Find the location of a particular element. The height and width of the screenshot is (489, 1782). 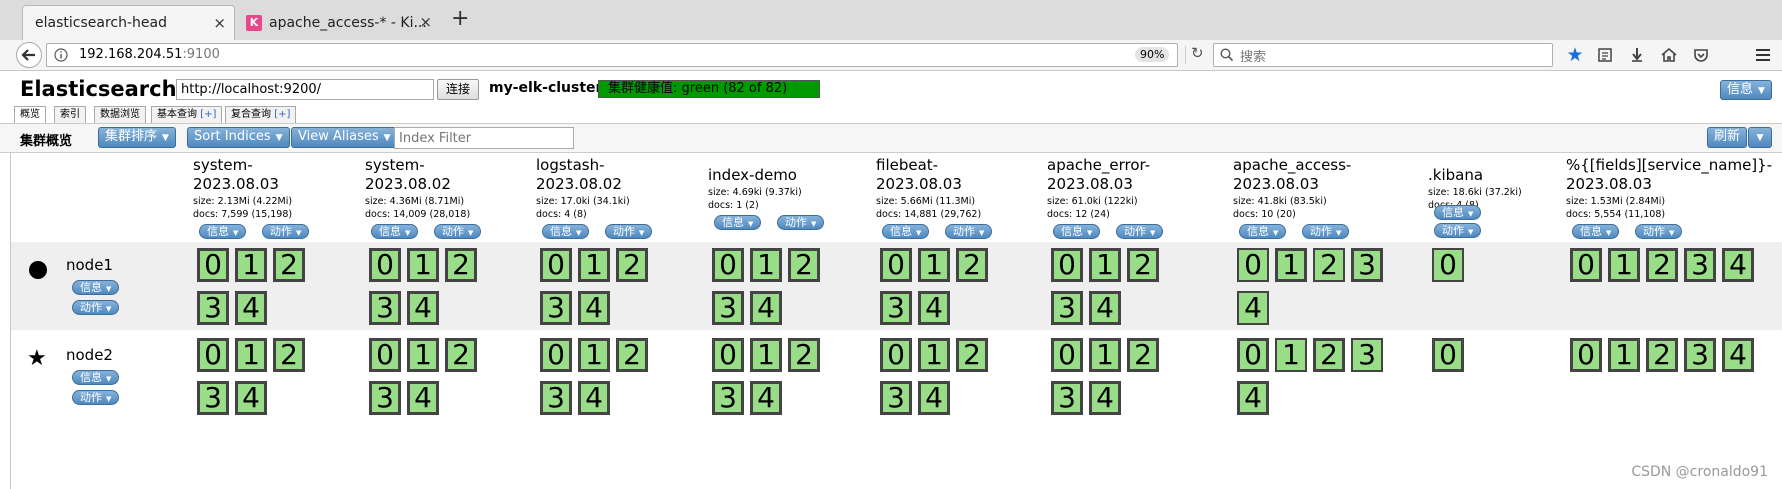

menu-icon is located at coordinates (1763, 55).